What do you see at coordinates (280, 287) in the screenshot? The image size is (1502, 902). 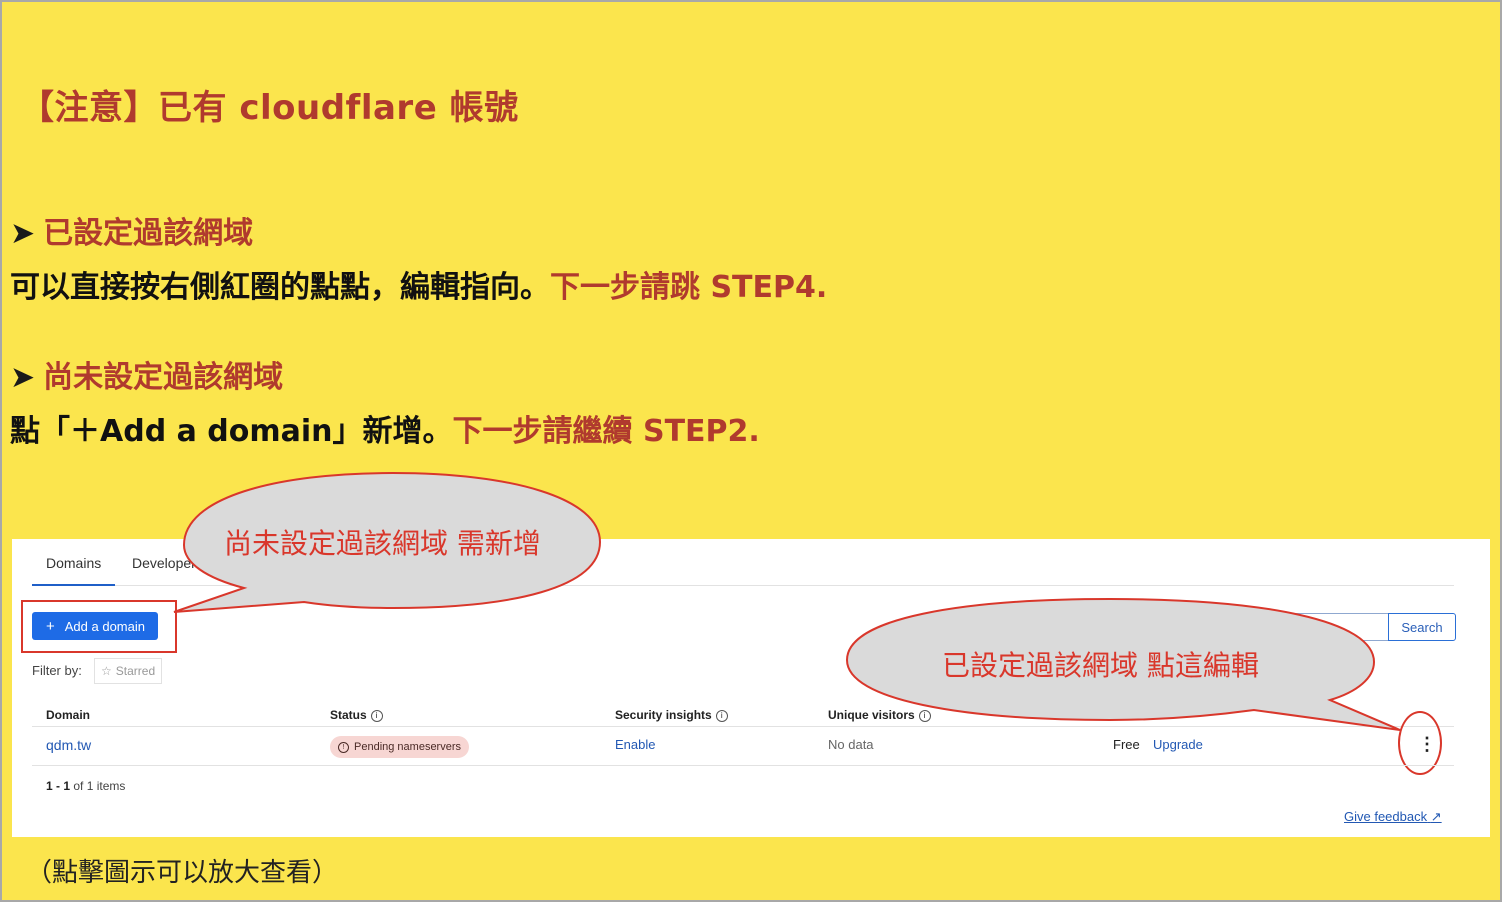 I see `instruction-text: 可以直接按右側紅圈的點點，編輯指向。` at bounding box center [280, 287].